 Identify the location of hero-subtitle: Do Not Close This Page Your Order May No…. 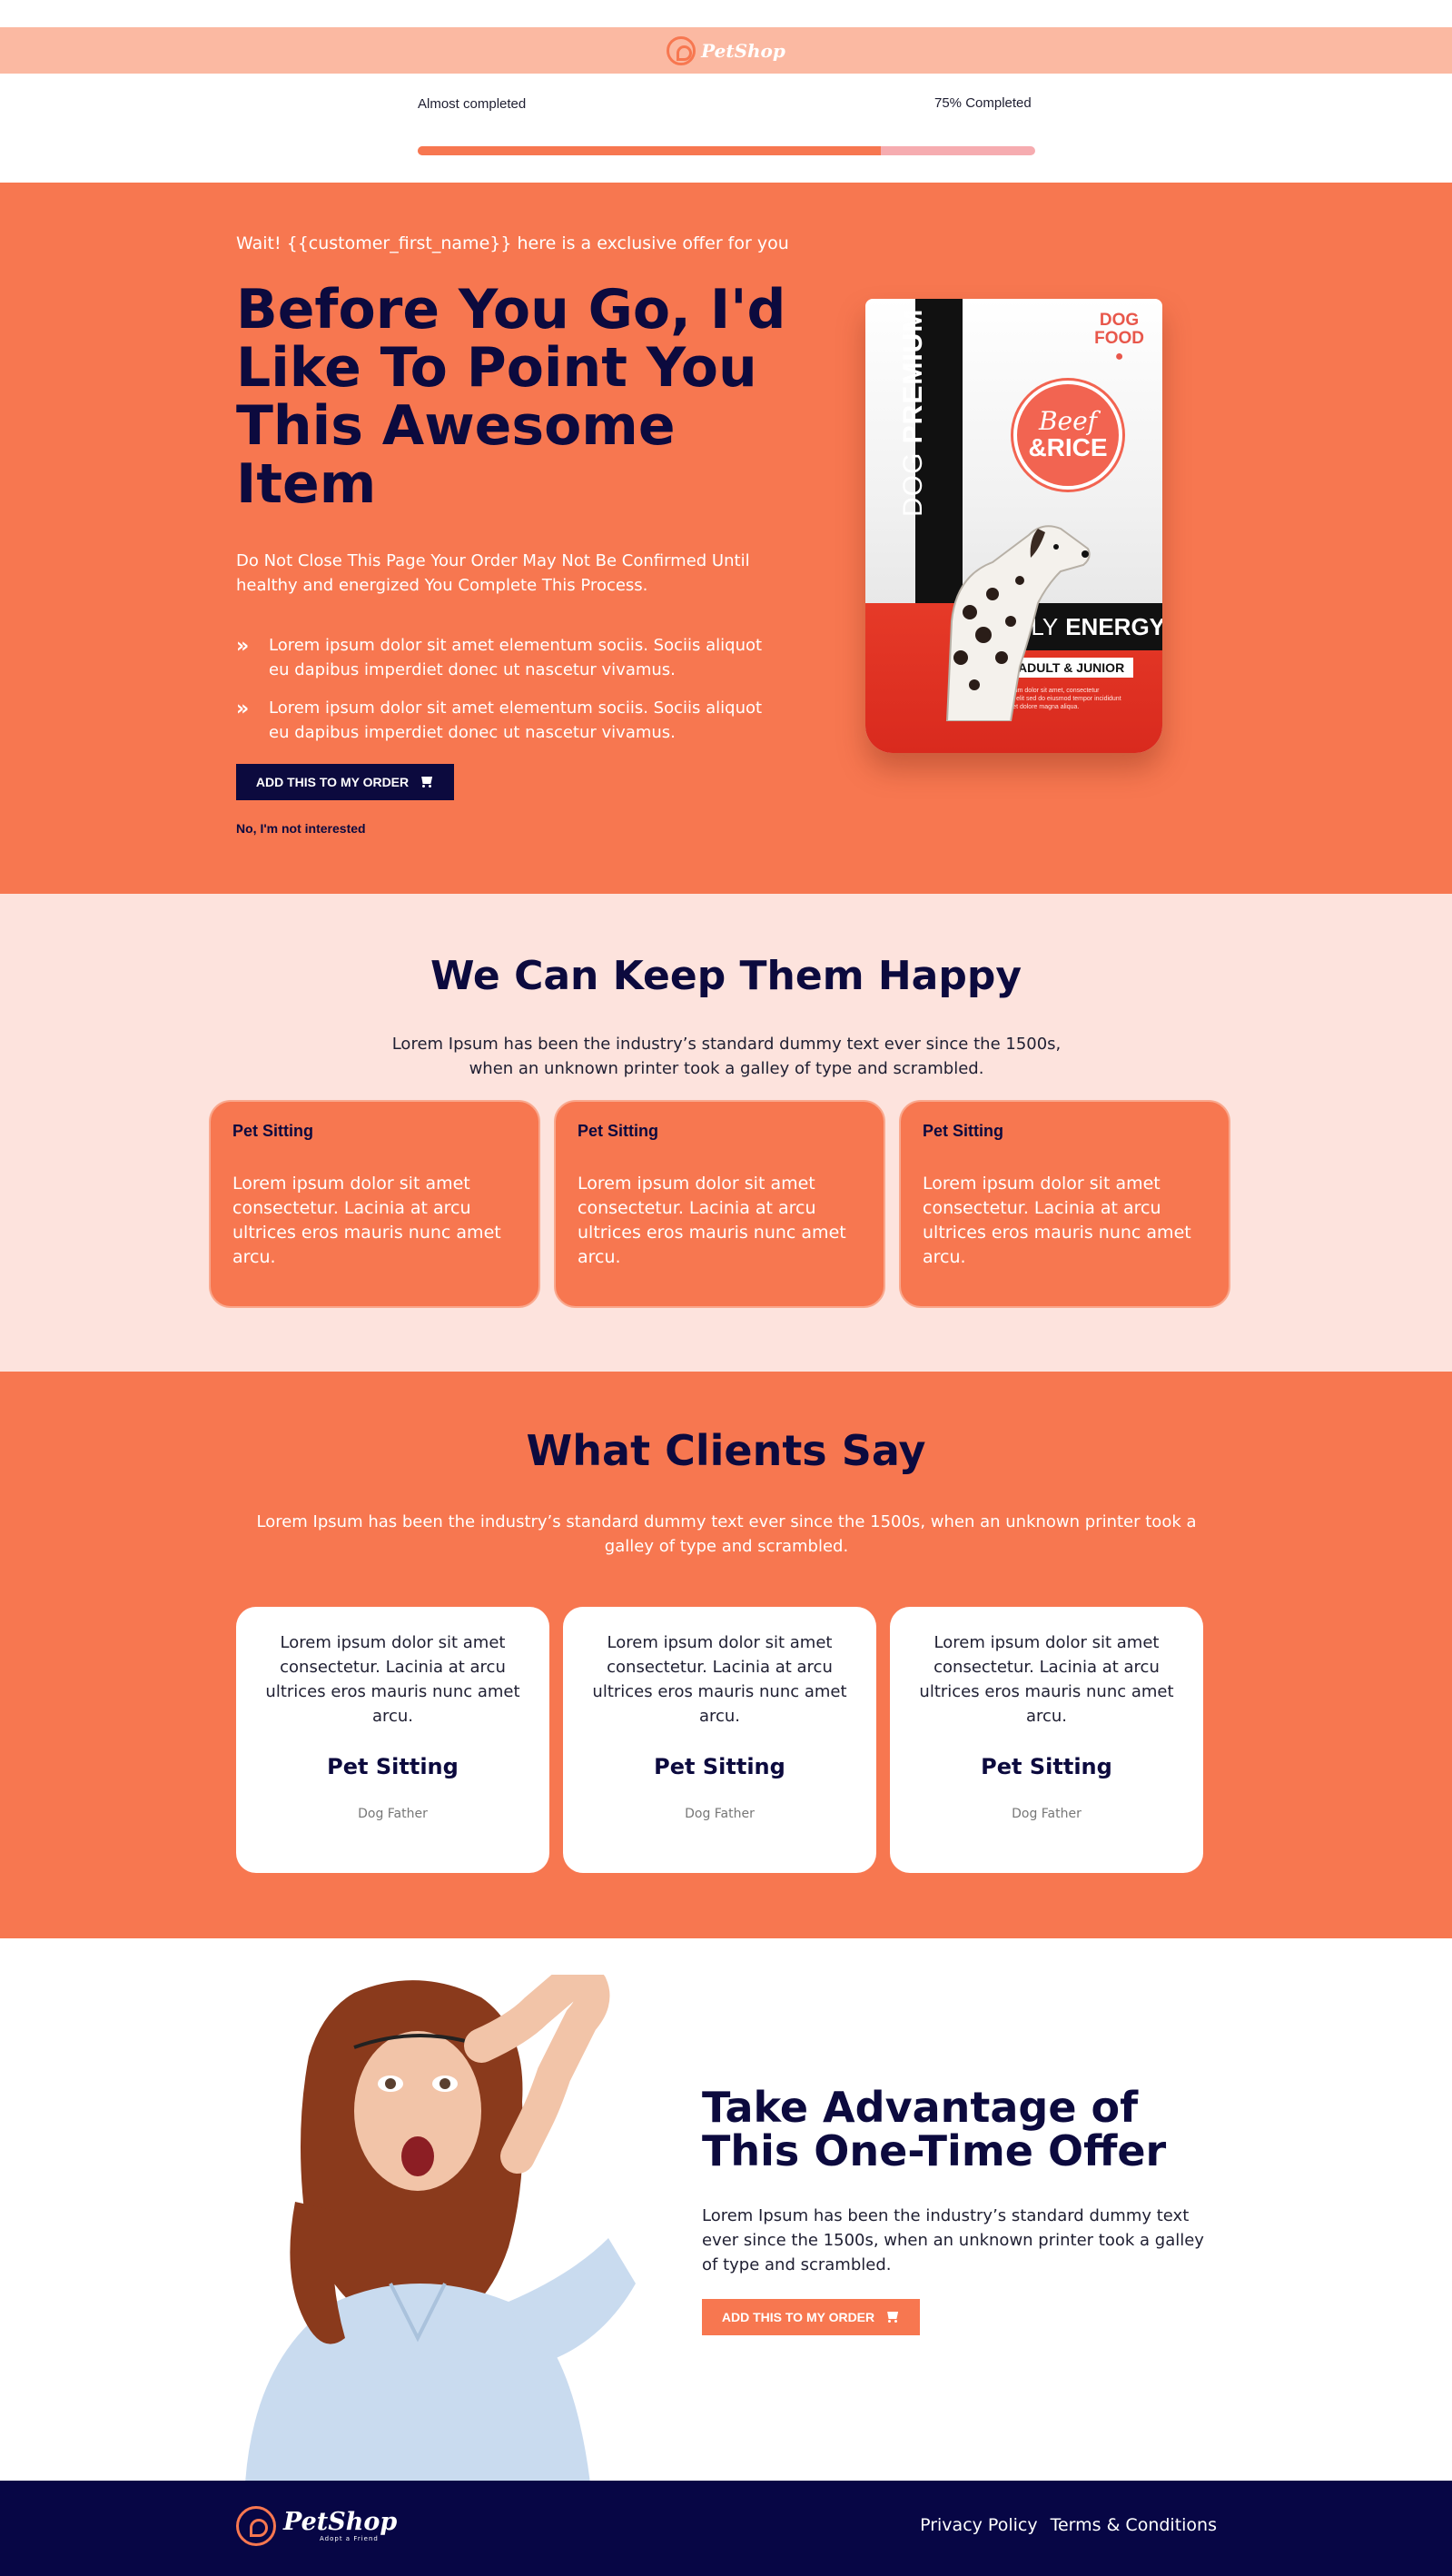
(493, 573).